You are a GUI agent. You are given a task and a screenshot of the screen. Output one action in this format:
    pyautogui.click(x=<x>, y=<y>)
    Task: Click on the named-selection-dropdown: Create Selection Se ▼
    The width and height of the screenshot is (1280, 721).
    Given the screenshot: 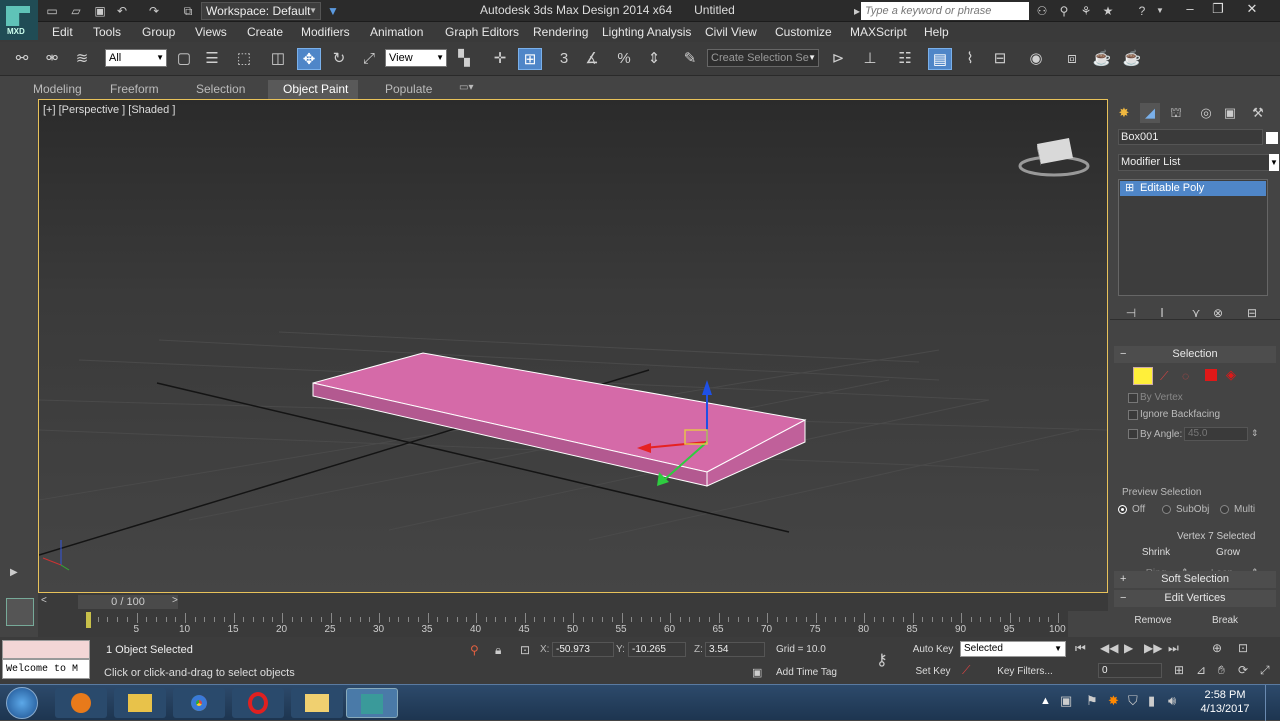 What is the action you would take?
    pyautogui.click(x=763, y=58)
    